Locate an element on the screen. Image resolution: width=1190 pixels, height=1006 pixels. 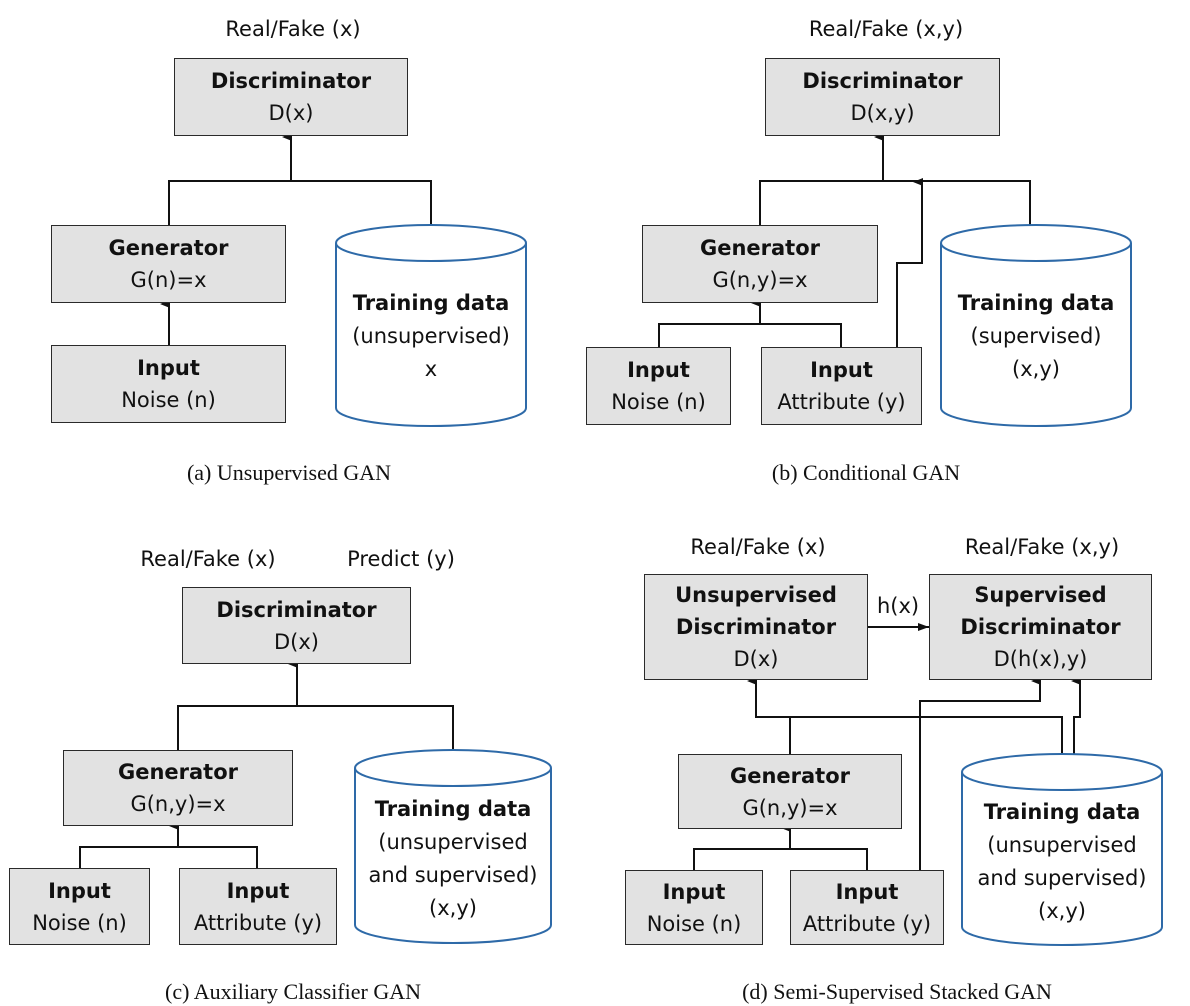
arrow-d-to-unsup is located at coordinates (905, 715).